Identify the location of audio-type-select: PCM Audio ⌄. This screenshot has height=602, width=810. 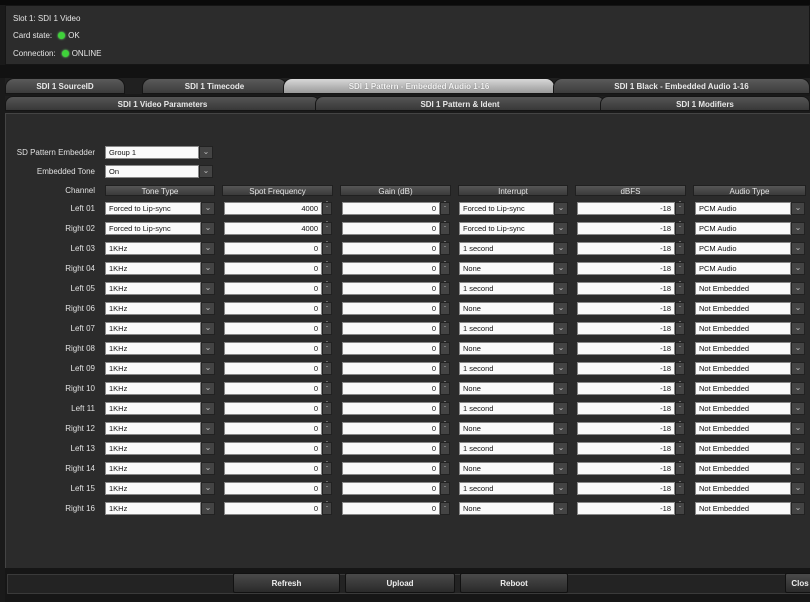
(750, 268).